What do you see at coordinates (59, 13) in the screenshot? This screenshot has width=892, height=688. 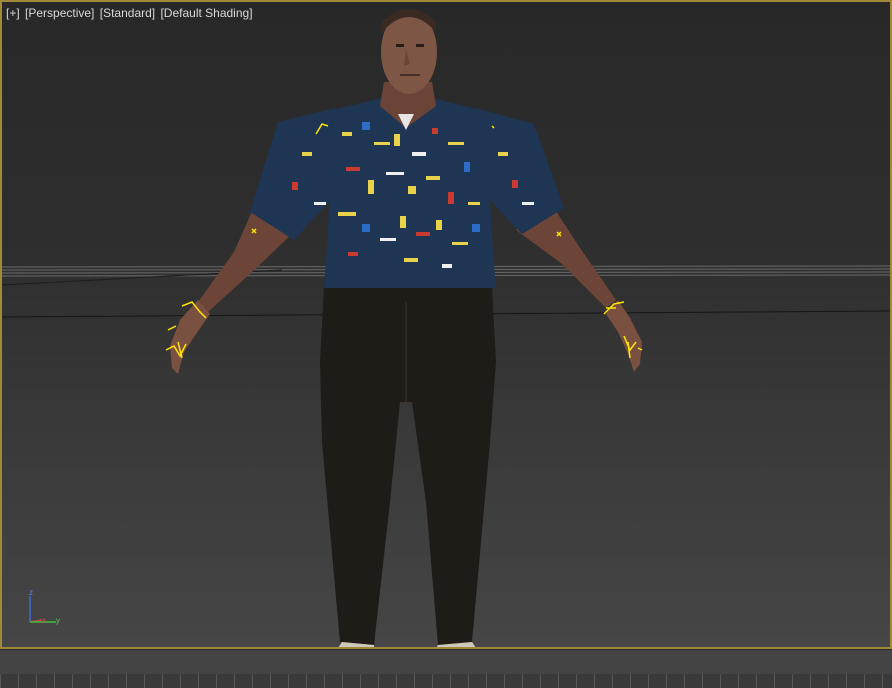 I see `viewport-view-menu: [Perspective]` at bounding box center [59, 13].